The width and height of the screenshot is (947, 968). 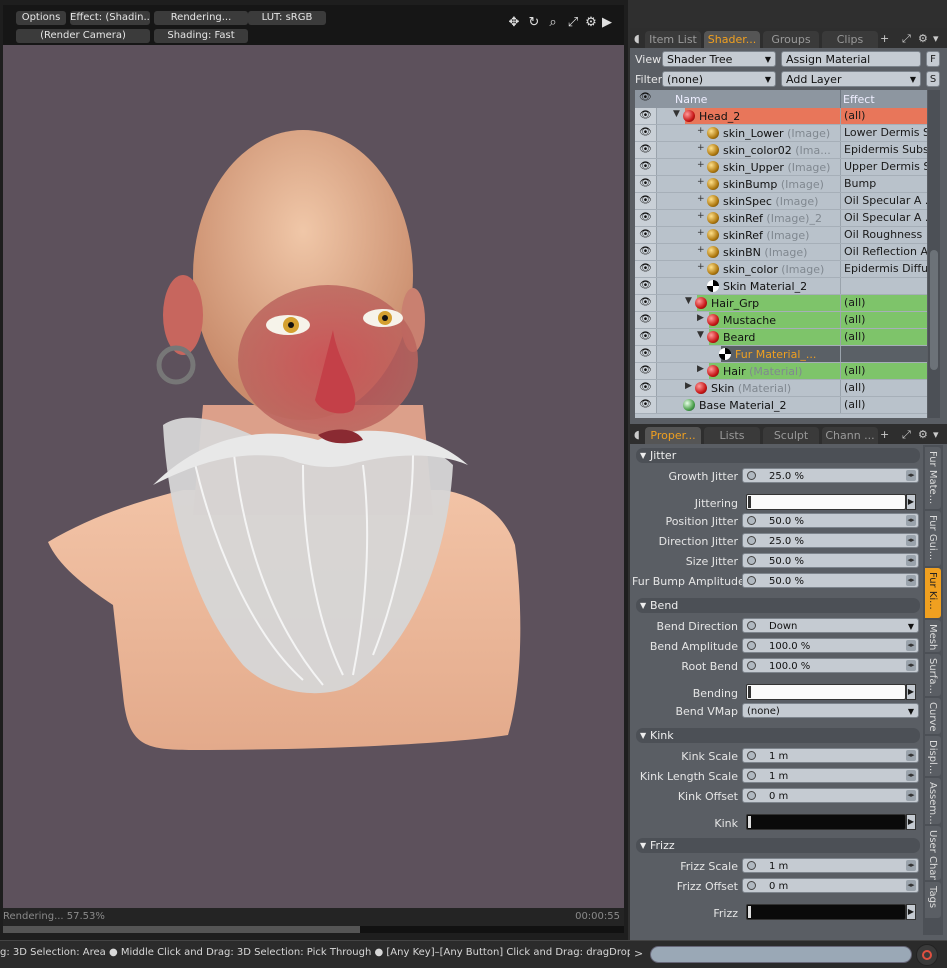 I want to click on vtab-5: Curve, so click(x=933, y=716).